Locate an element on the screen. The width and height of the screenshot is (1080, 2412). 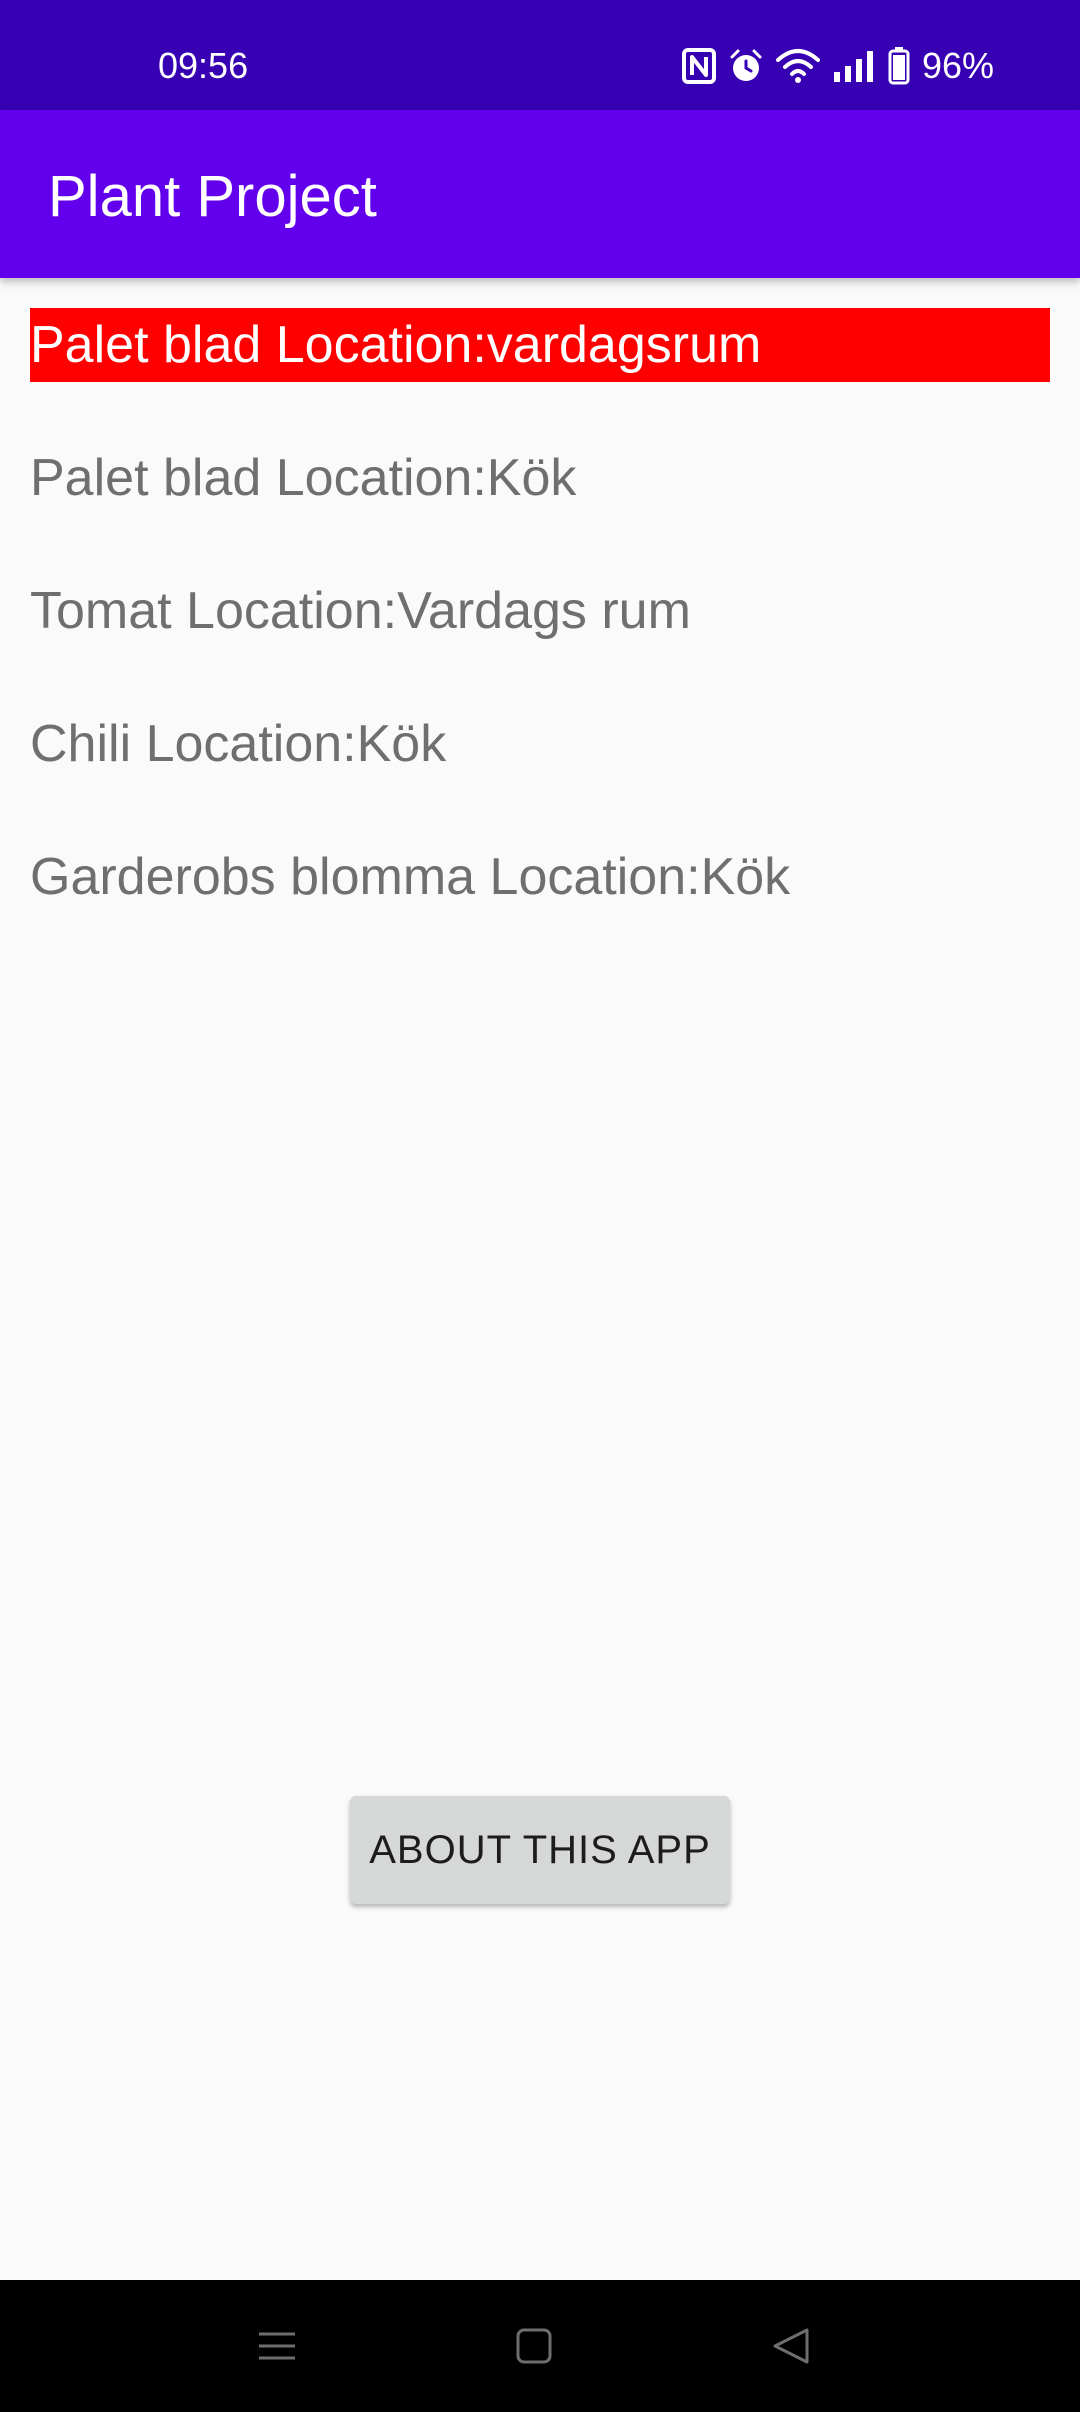
about-this-app-button: ABOUT THIS APP is located at coordinates (540, 1850).